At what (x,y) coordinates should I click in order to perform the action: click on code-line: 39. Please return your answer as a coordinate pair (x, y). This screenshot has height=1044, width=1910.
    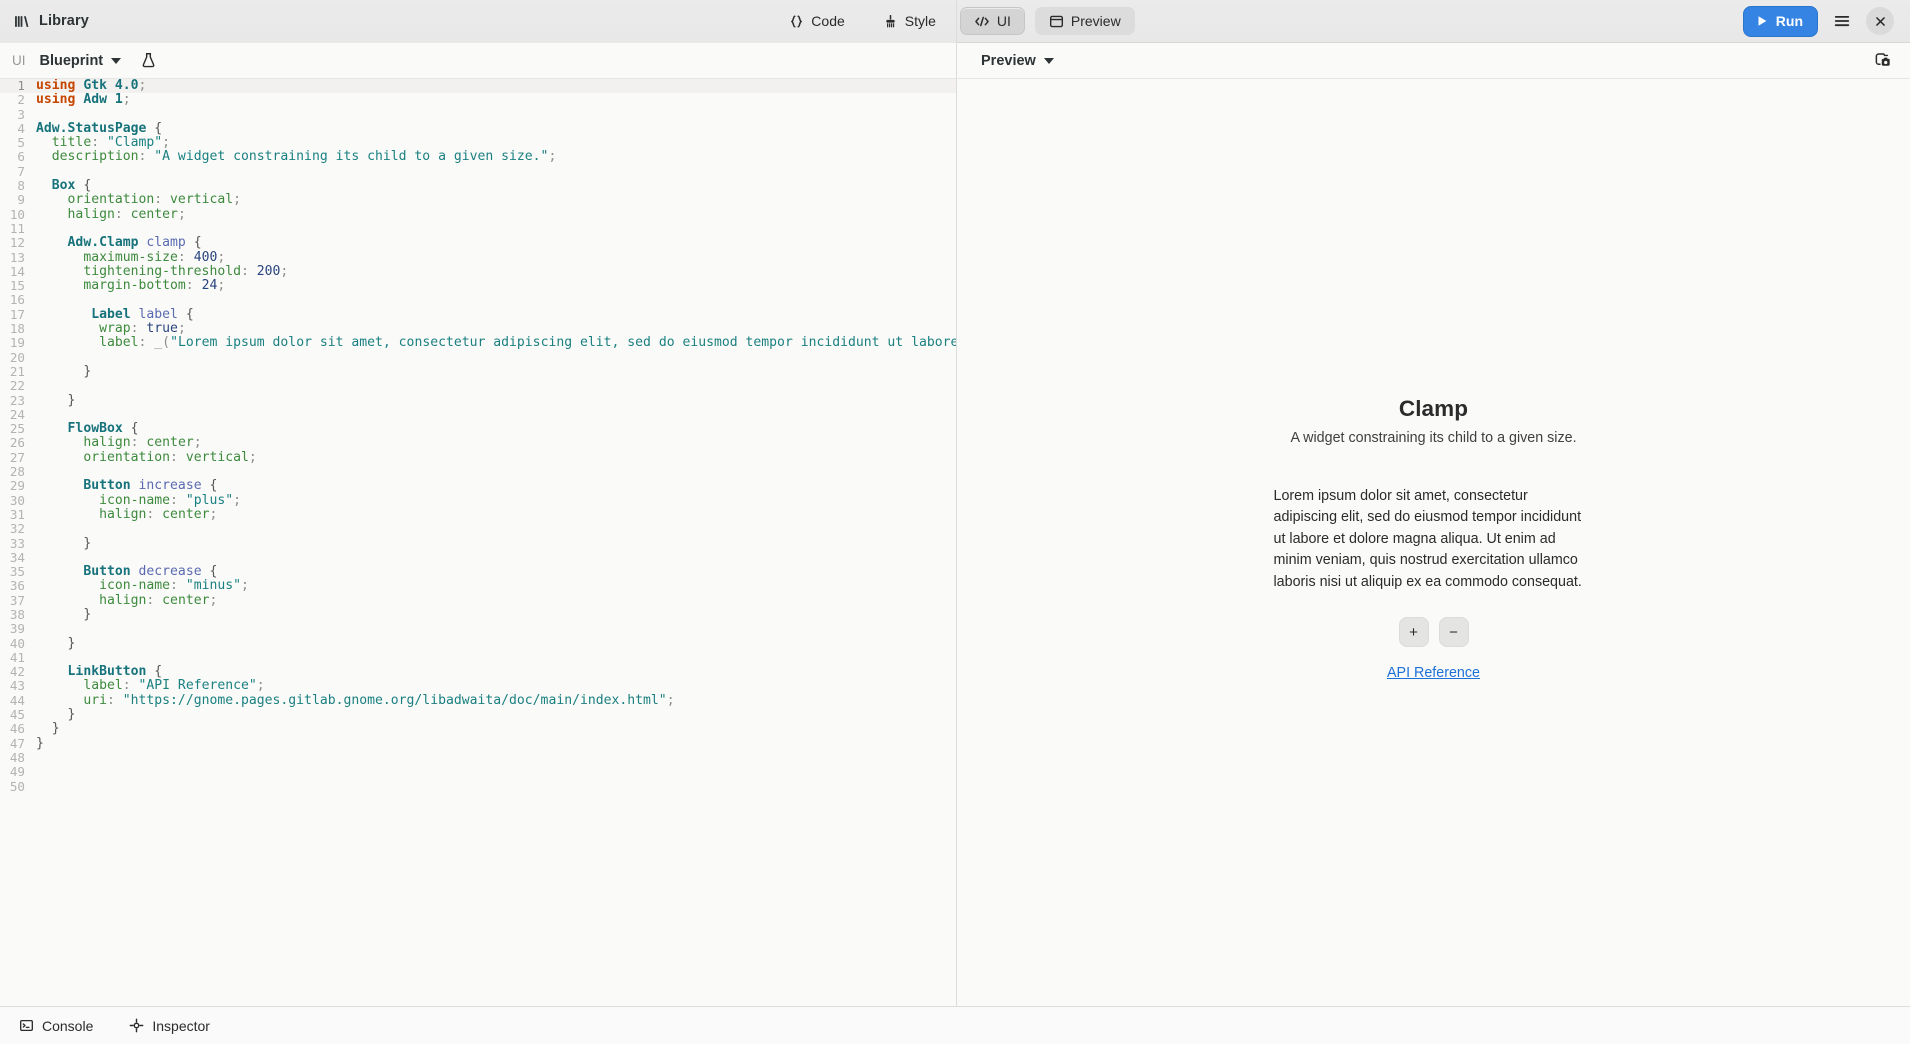
    Looking at the image, I should click on (478, 628).